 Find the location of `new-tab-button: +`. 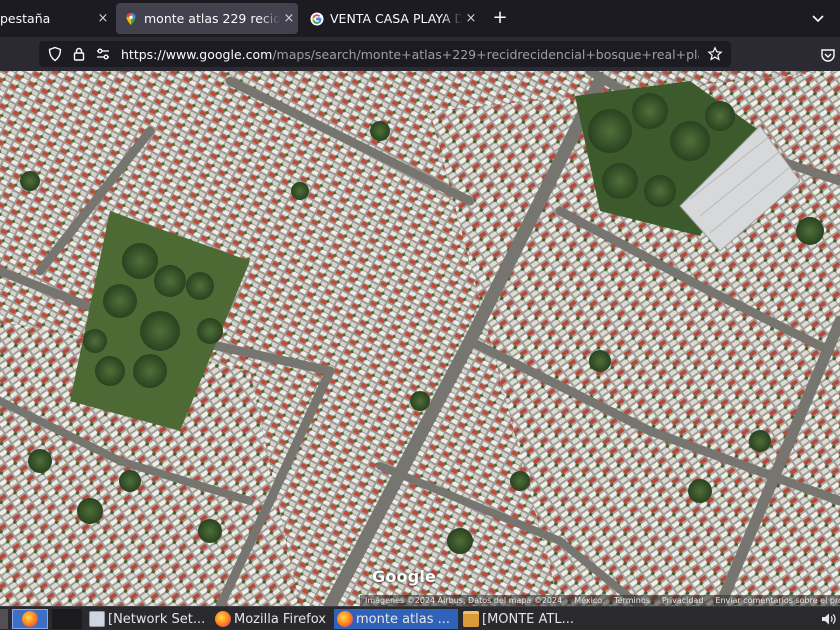

new-tab-button: + is located at coordinates (500, 18).